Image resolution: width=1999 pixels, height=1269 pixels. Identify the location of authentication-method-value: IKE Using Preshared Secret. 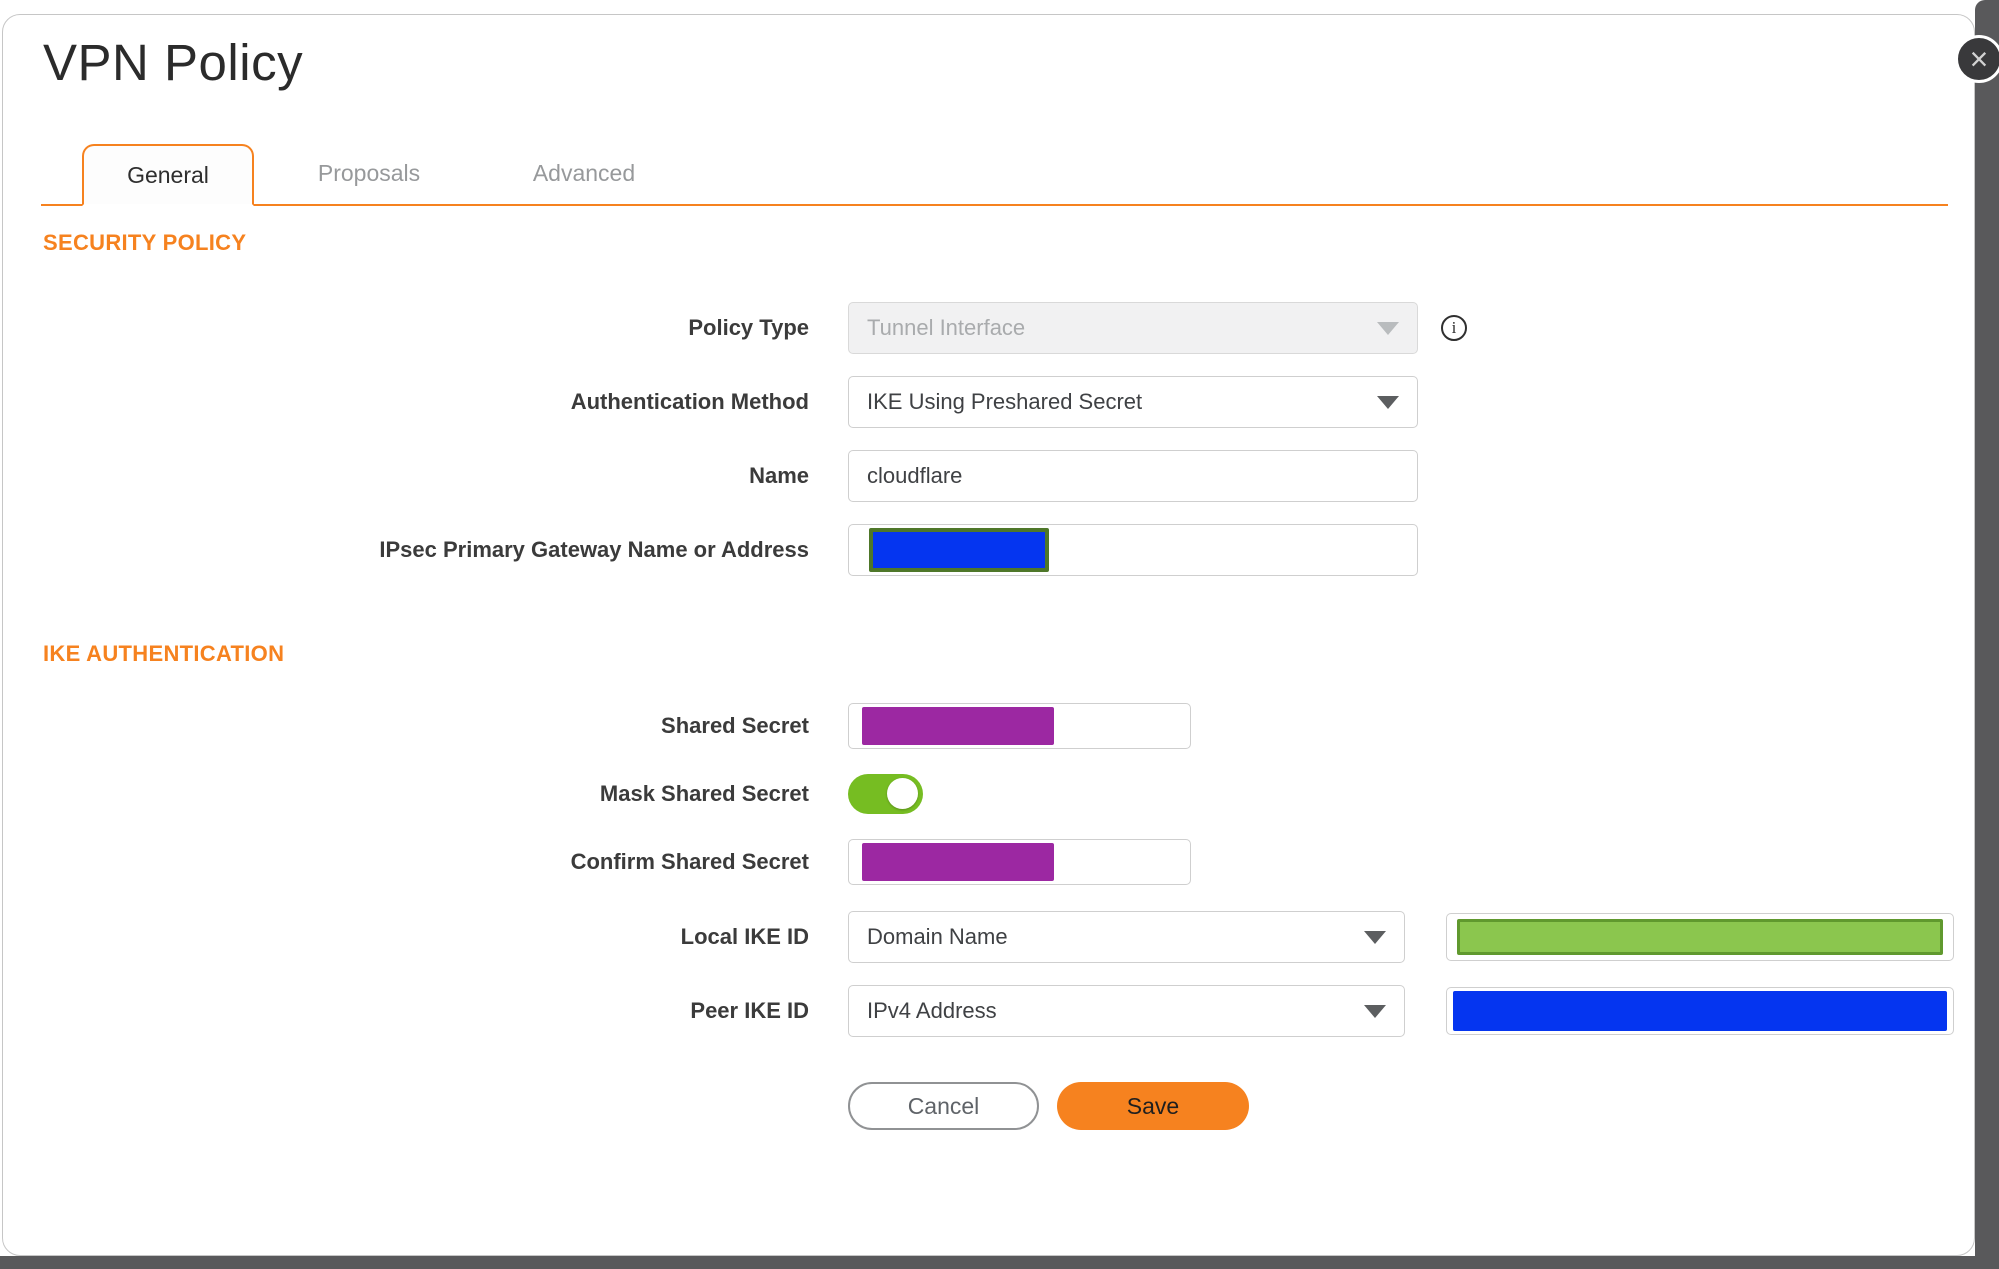
(1005, 401).